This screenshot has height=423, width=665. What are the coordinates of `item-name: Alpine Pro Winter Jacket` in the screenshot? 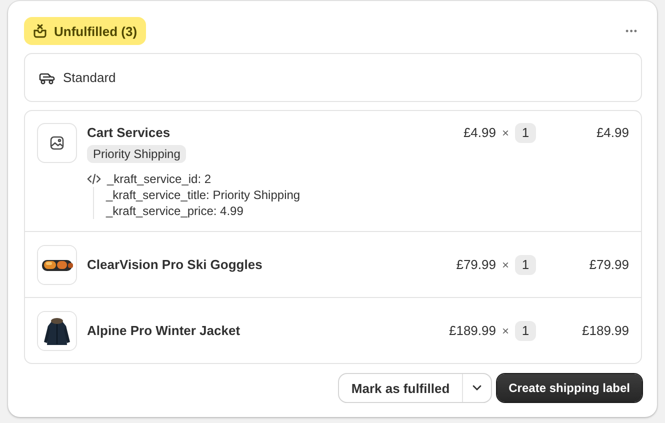 It's located at (164, 331).